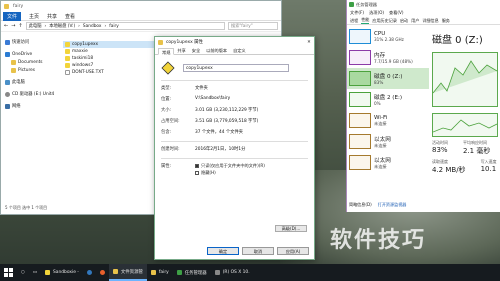 Image resolution: width=500 pixels, height=281 pixels. I want to click on list-item: maxxie, so click(113, 51).